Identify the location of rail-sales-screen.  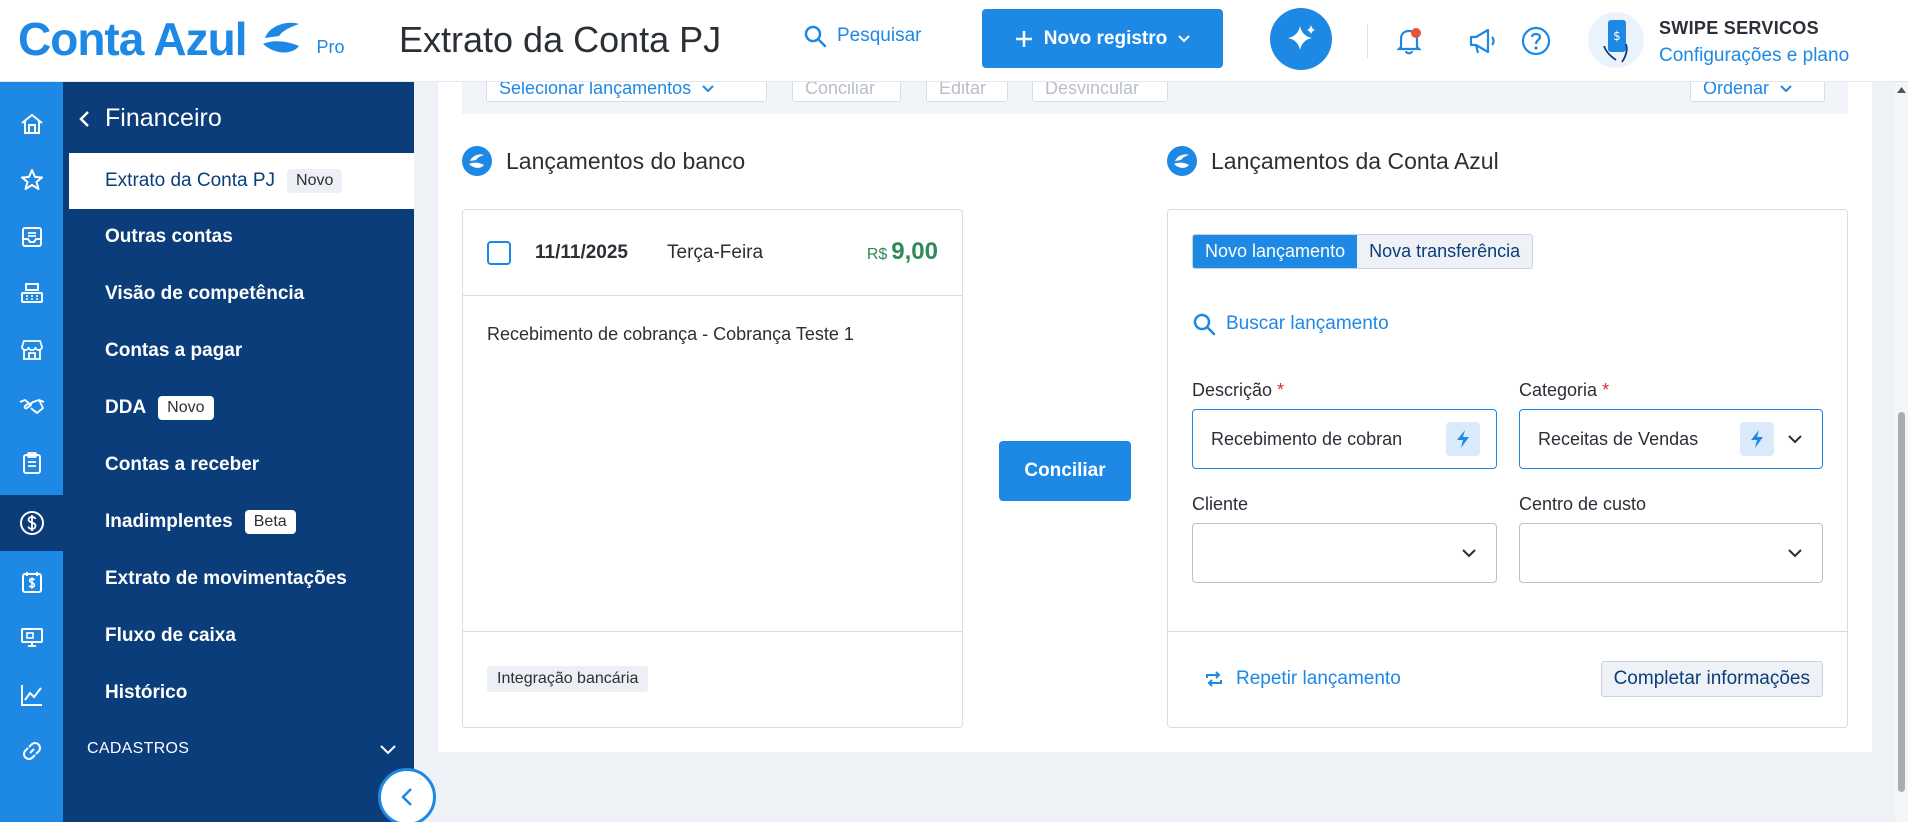
(31, 638).